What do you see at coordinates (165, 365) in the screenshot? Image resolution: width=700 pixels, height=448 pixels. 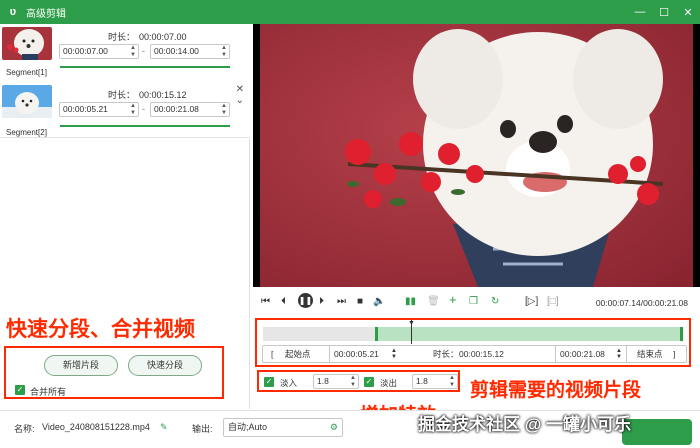 I see `quick-split-button: 快速分段` at bounding box center [165, 365].